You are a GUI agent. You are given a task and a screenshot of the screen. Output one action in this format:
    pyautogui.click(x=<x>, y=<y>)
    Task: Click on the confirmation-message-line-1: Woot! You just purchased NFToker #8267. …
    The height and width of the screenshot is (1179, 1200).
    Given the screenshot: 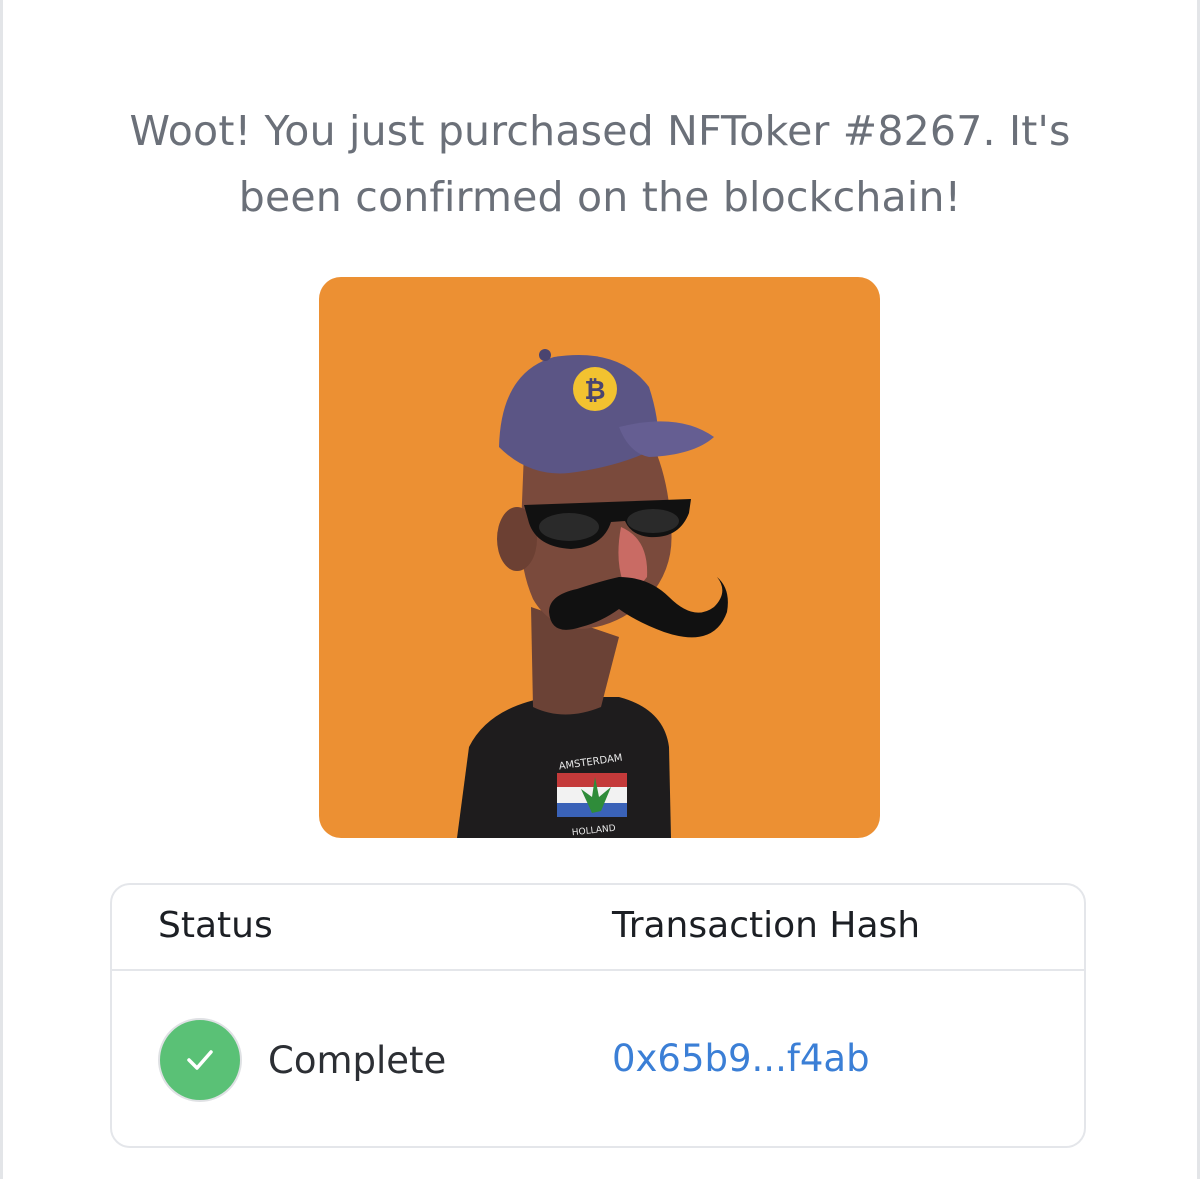 What is the action you would take?
    pyautogui.click(x=600, y=131)
    